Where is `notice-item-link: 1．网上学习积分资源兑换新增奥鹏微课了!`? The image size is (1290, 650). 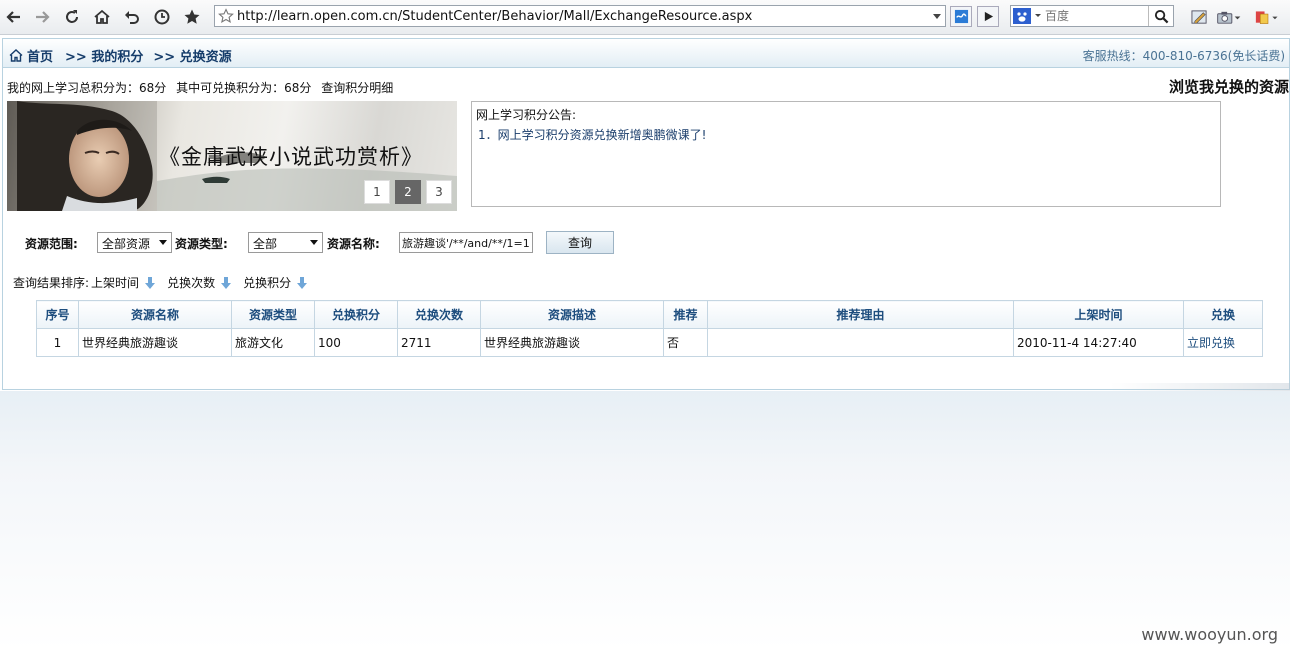
notice-item-link: 1．网上学习积分资源兑换新增奥鹏微课了! is located at coordinates (592, 134).